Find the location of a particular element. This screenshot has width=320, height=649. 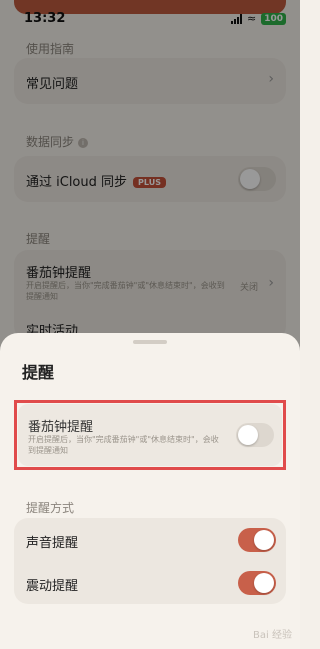

sound-label: 声音提醒 is located at coordinates (52, 543).